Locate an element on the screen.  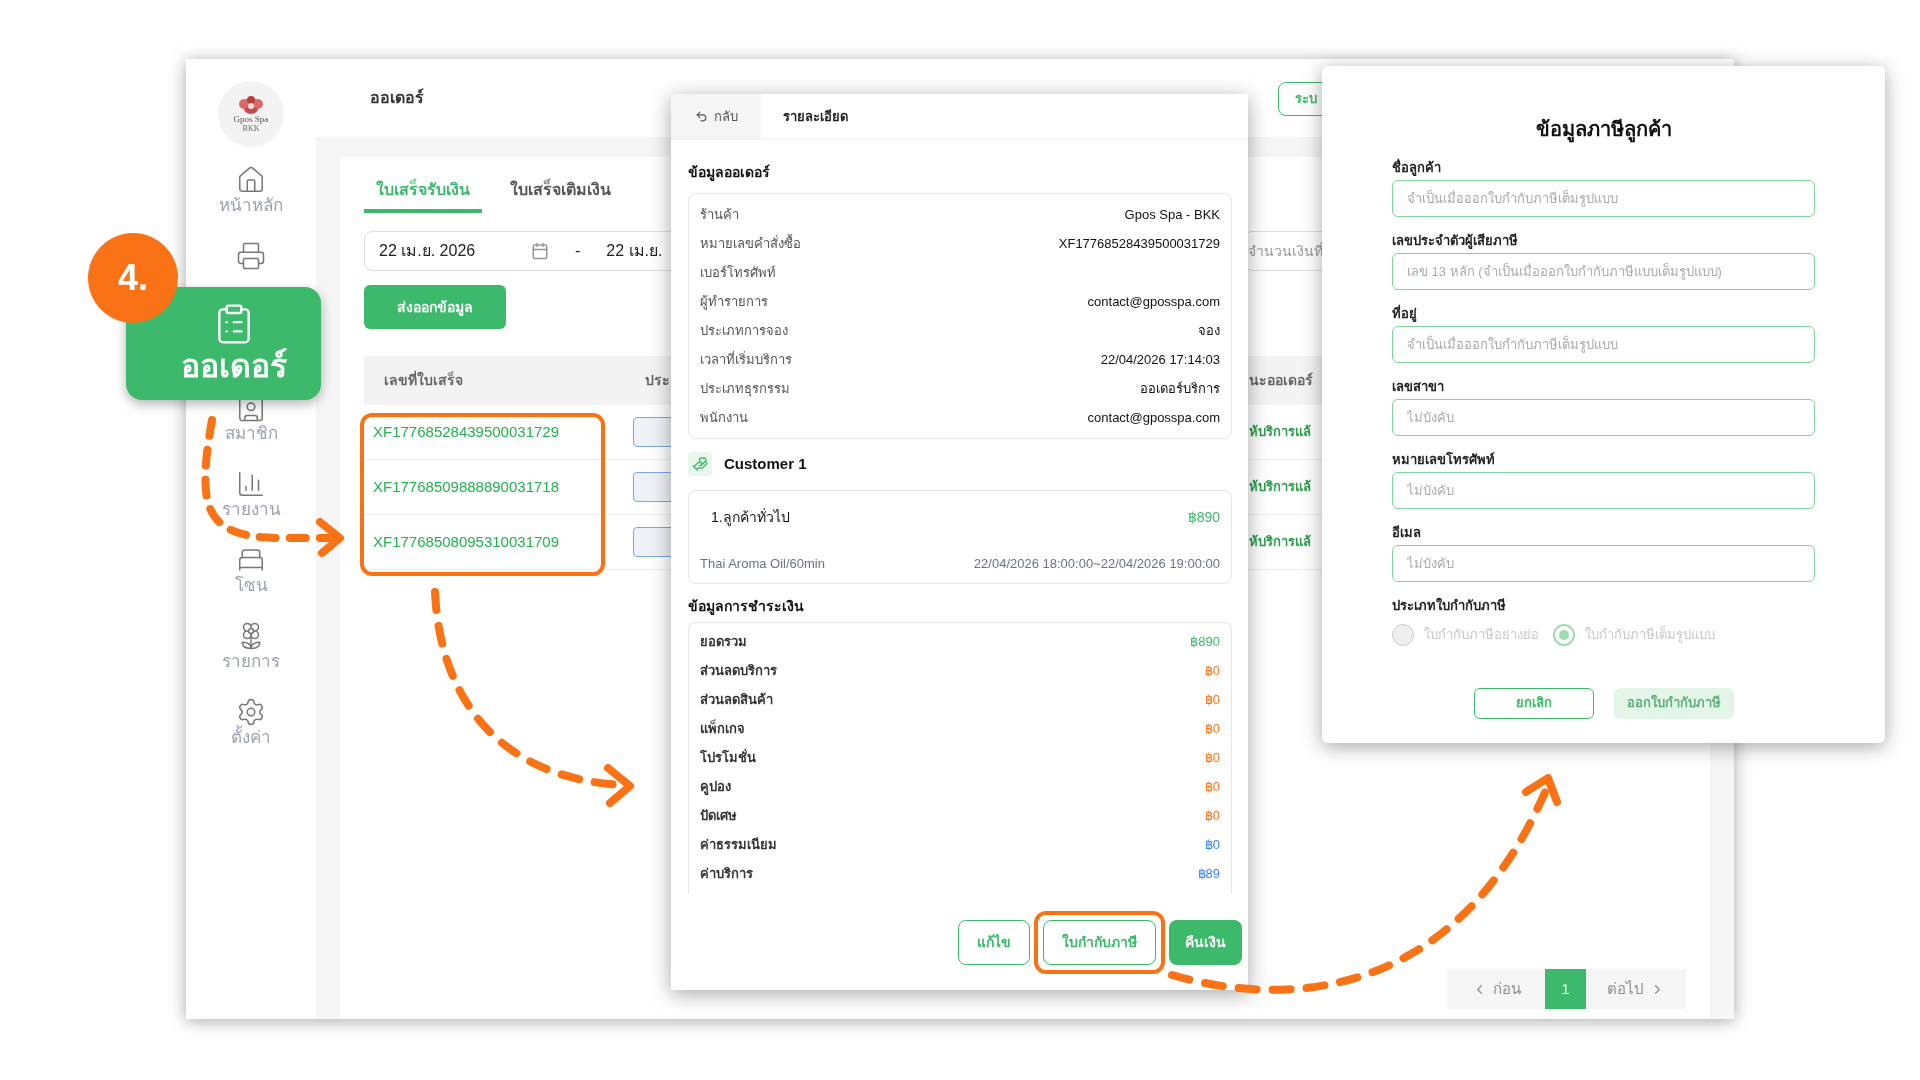
field-label: เบอร์โทรศัพท์ is located at coordinates (738, 272).